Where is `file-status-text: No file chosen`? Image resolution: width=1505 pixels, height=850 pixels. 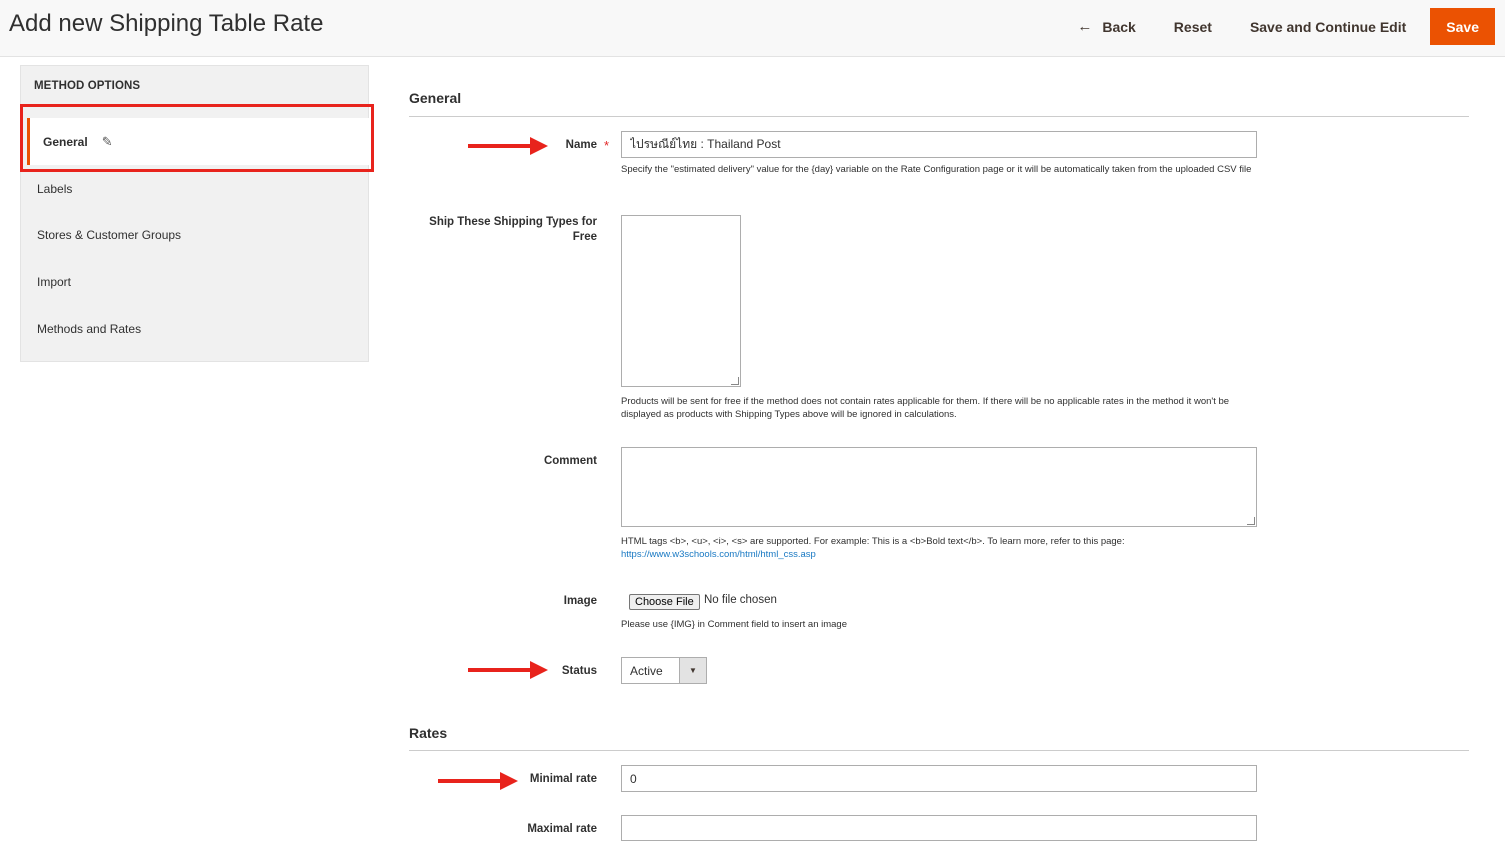
file-status-text: No file chosen is located at coordinates (740, 600).